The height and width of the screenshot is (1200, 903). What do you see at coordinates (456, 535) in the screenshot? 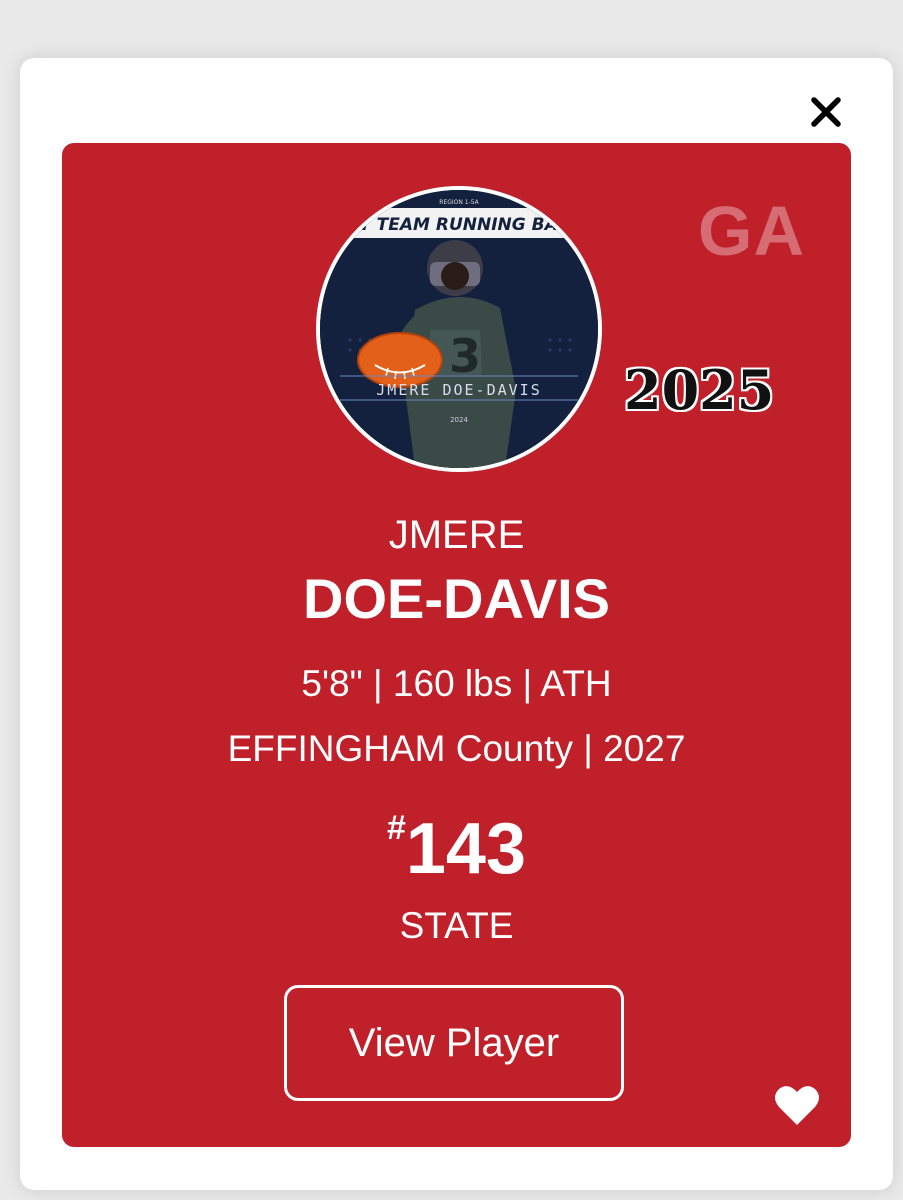
I see `player-first-name: JMERE` at bounding box center [456, 535].